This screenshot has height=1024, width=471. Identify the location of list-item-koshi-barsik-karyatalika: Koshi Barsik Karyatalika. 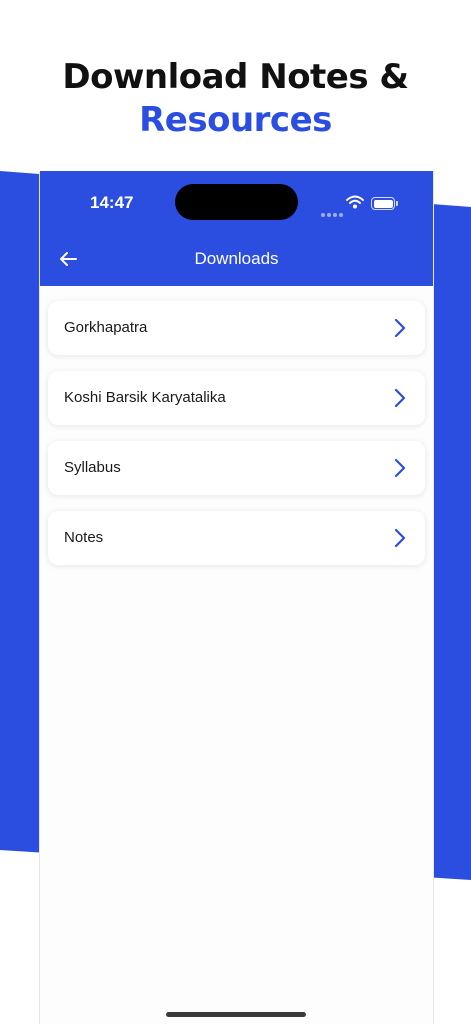
(236, 398).